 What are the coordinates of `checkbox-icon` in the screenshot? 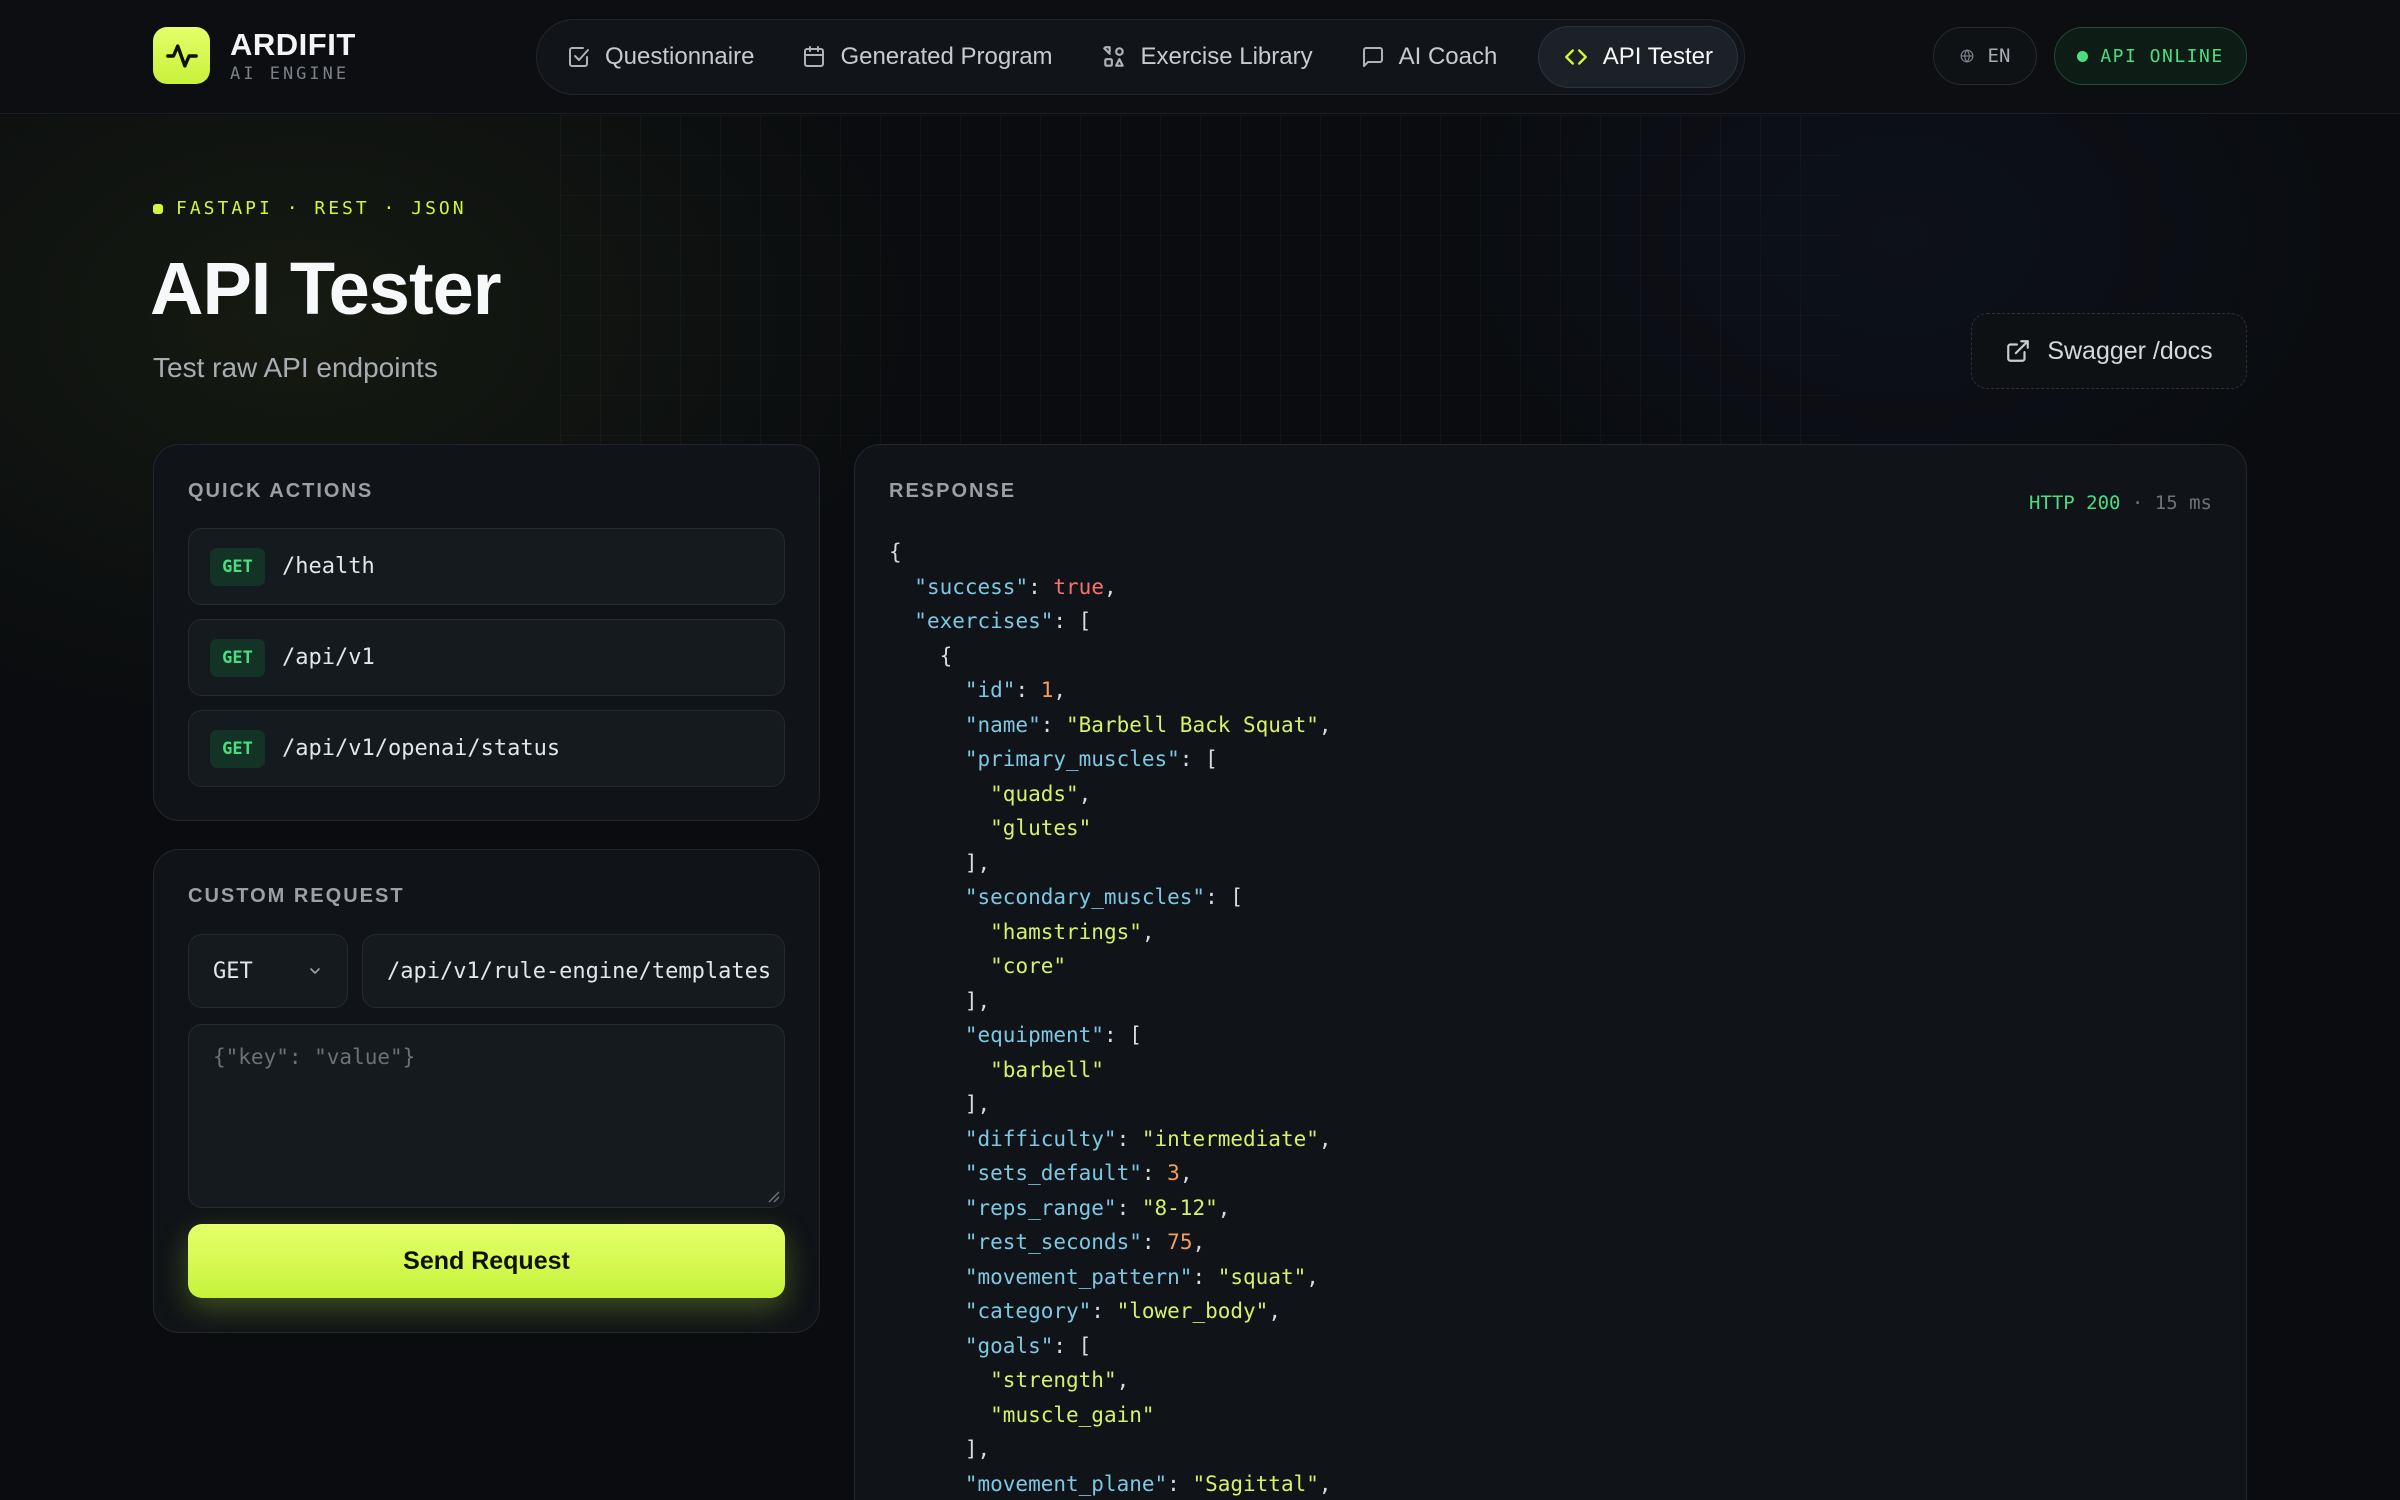 It's located at (579, 57).